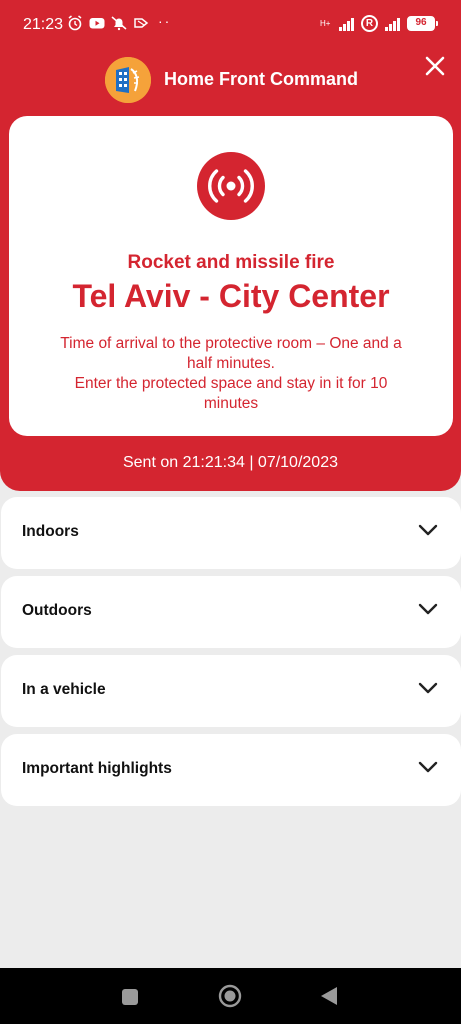  I want to click on signal-strength-icon, so click(346, 24).